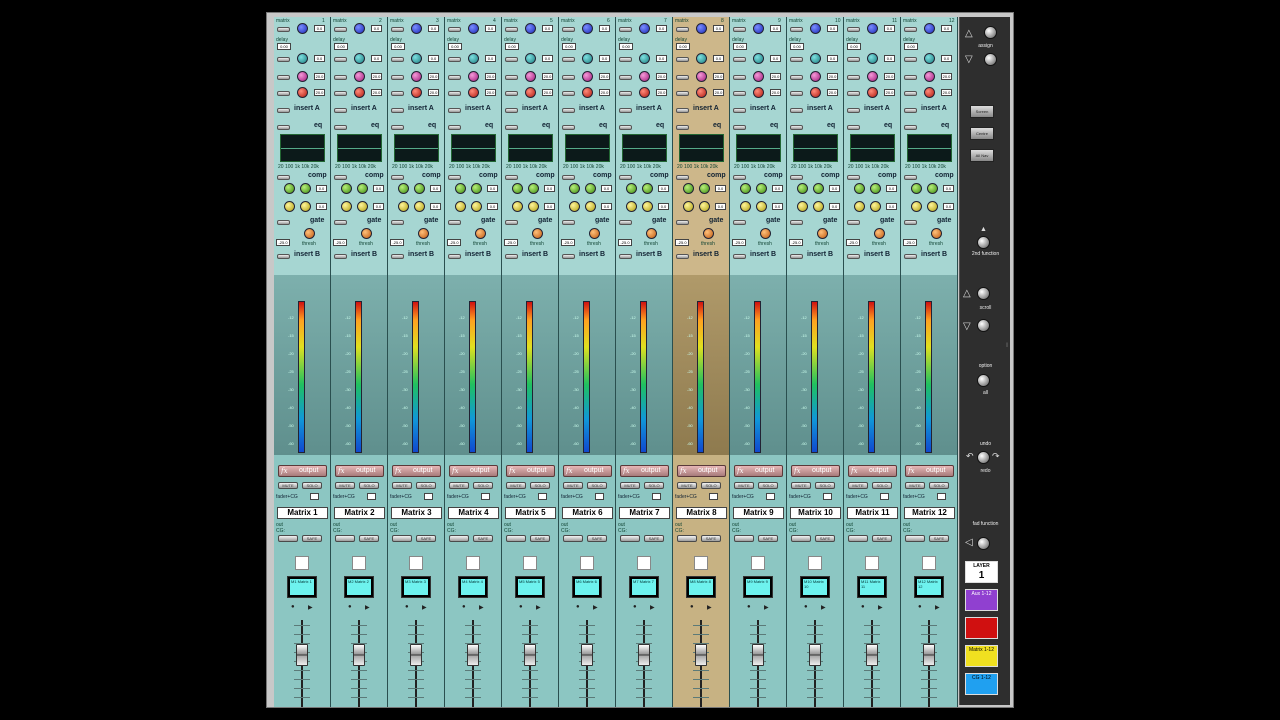 The image size is (1280, 720). Describe the element at coordinates (744, 485) in the screenshot. I see `mute-button: MUTE` at that location.